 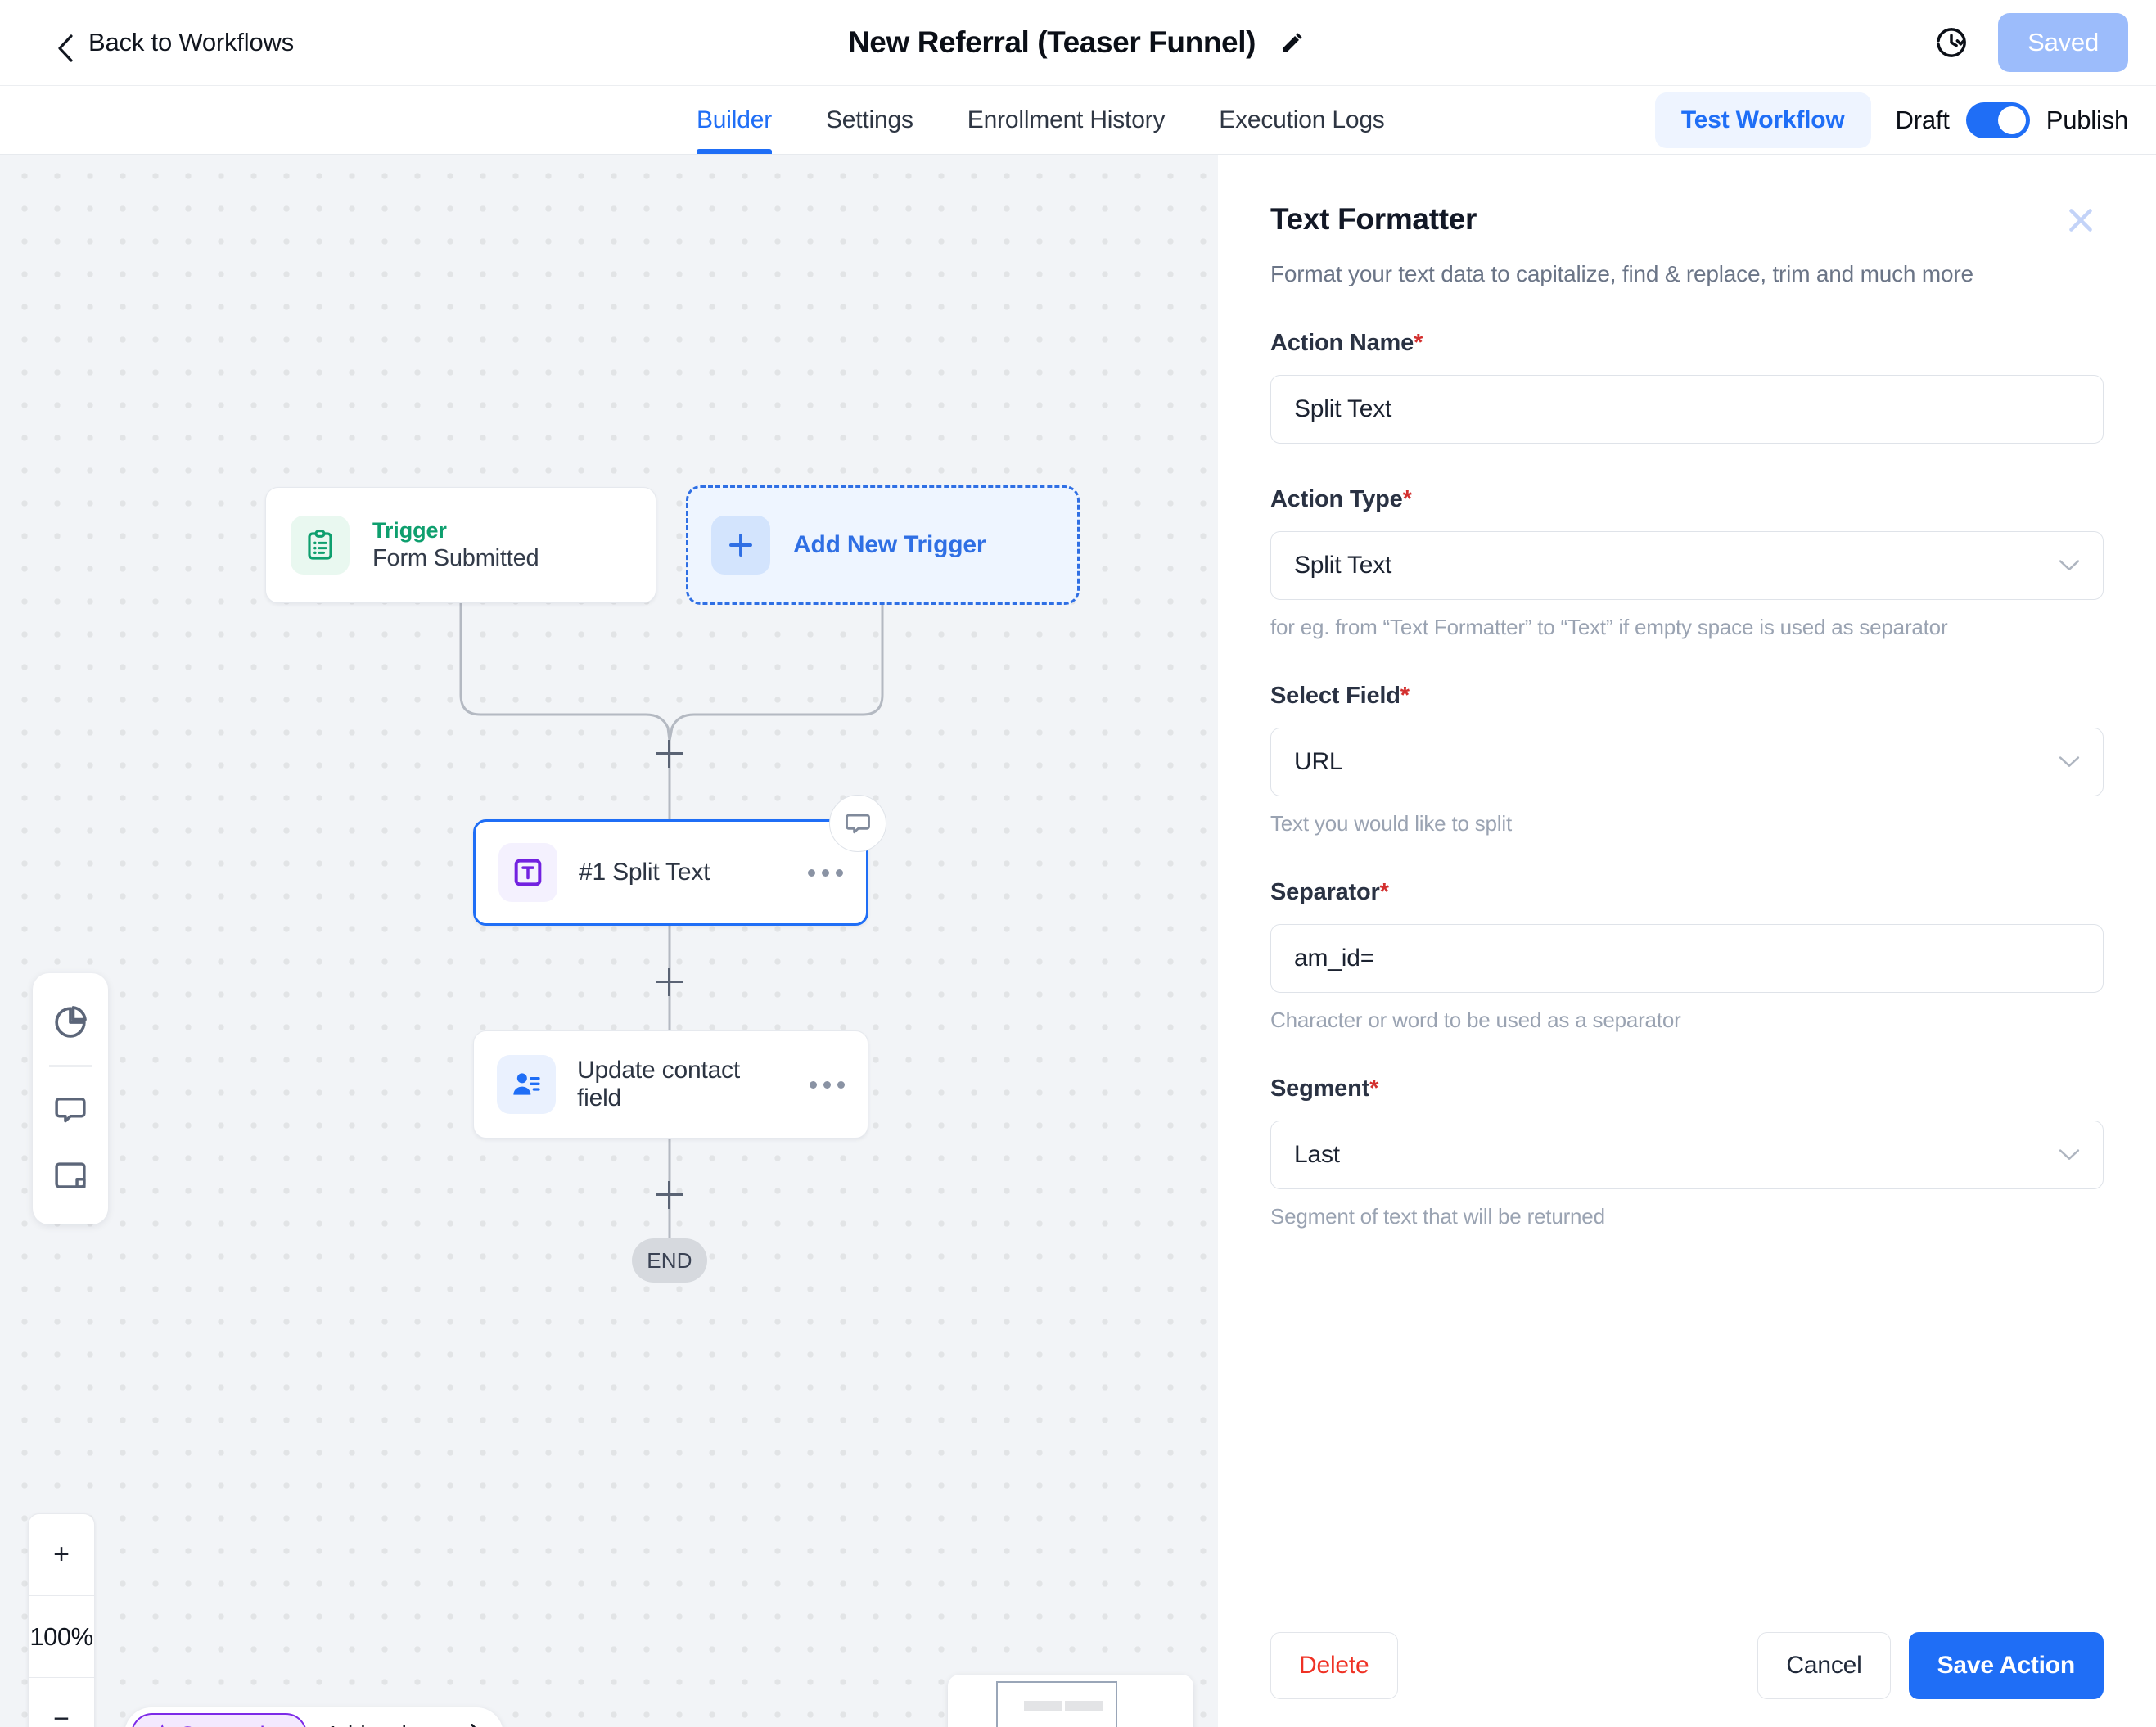 I want to click on add-actions-label: Add actions, so click(x=384, y=1724).